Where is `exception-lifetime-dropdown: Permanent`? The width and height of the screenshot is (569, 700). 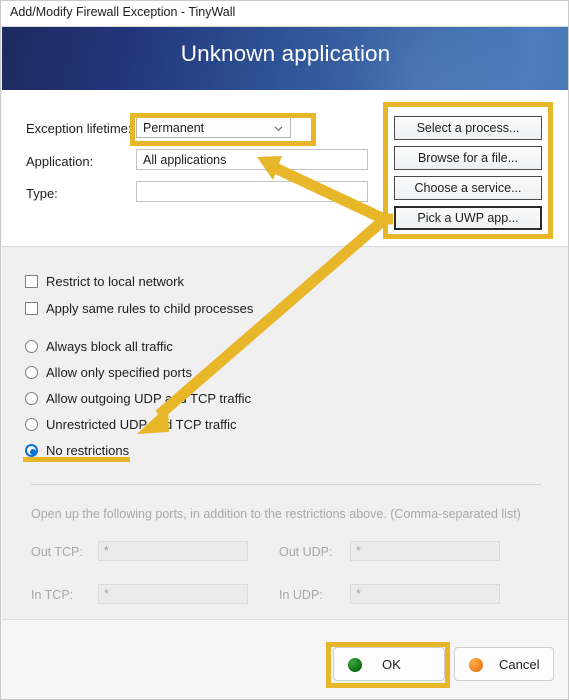 exception-lifetime-dropdown: Permanent is located at coordinates (213, 127).